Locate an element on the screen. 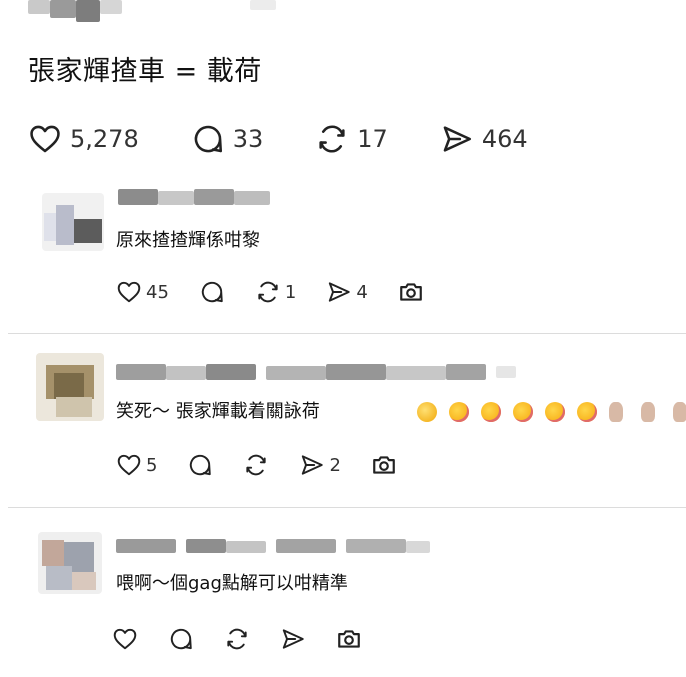 The image size is (686, 677). post-title: 張家輝揸車 = 載荷 is located at coordinates (145, 71).